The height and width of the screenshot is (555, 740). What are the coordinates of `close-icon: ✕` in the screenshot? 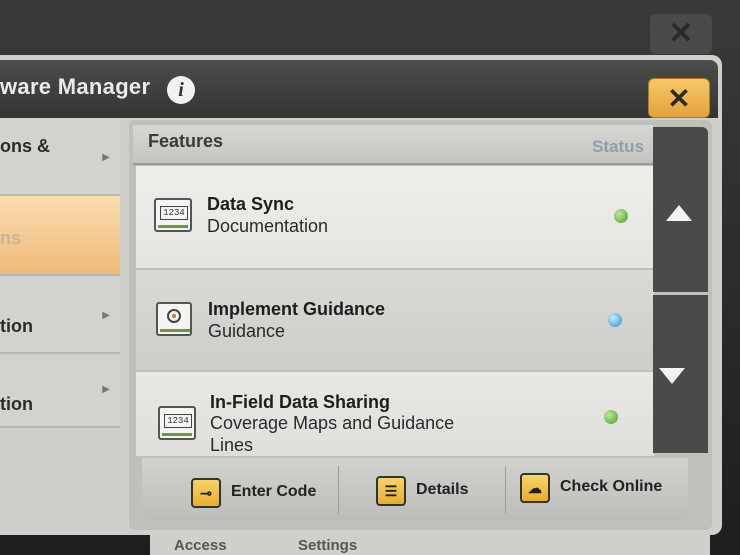 It's located at (679, 98).